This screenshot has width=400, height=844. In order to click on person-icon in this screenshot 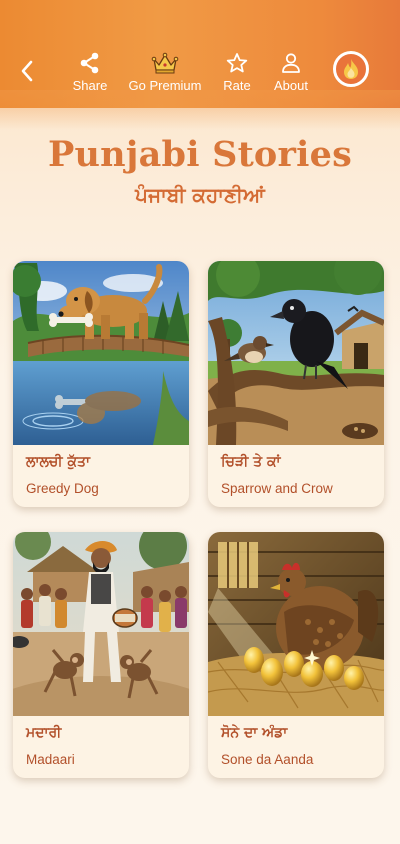, I will do `click(291, 63)`.